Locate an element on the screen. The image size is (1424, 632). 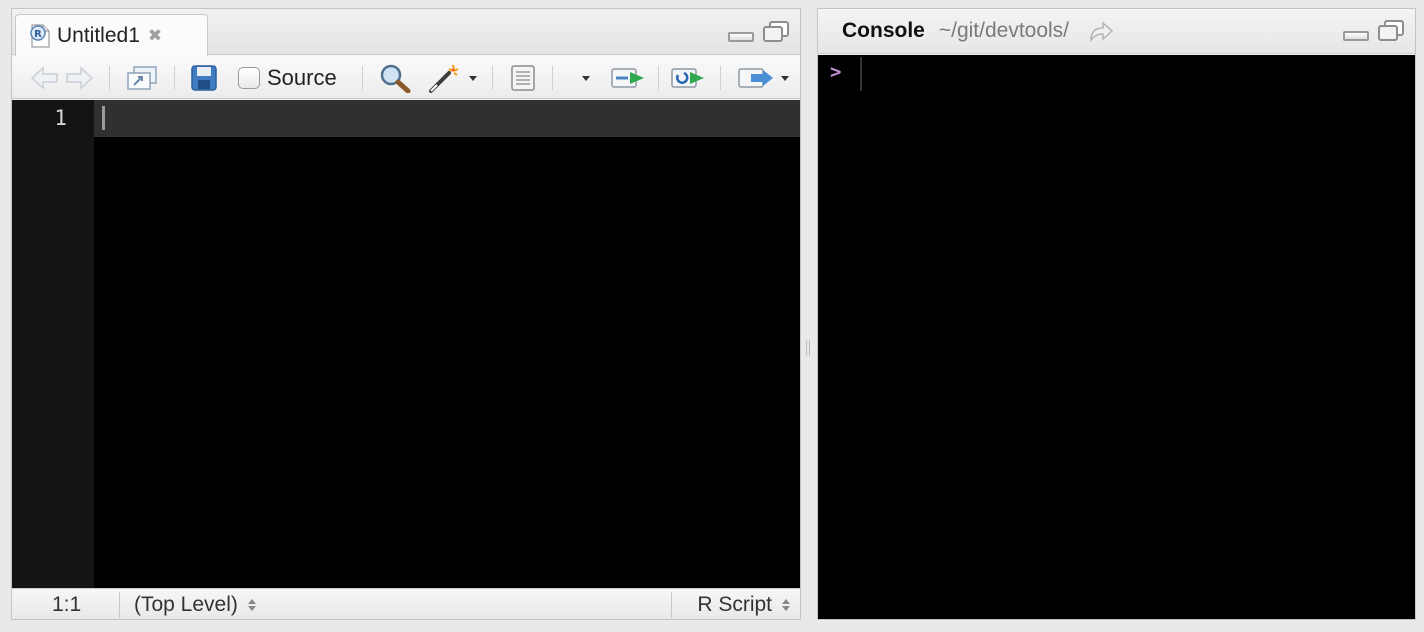
go-back-icon is located at coordinates (45, 78).